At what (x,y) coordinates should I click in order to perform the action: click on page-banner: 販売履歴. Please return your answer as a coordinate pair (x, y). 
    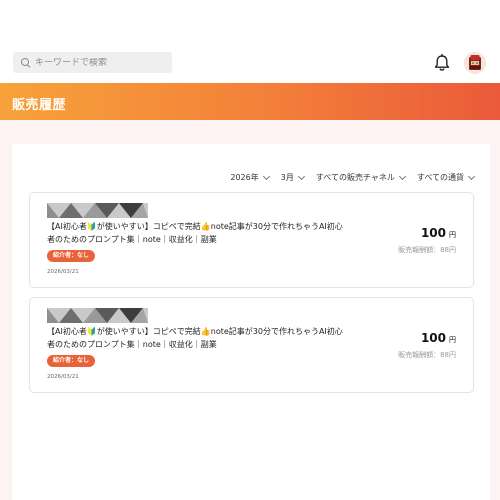
    Looking at the image, I should click on (250, 101).